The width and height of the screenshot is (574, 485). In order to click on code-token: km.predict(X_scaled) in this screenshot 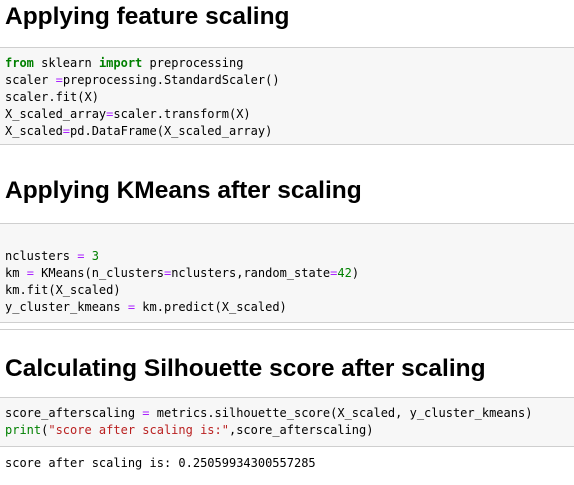, I will do `click(211, 307)`.